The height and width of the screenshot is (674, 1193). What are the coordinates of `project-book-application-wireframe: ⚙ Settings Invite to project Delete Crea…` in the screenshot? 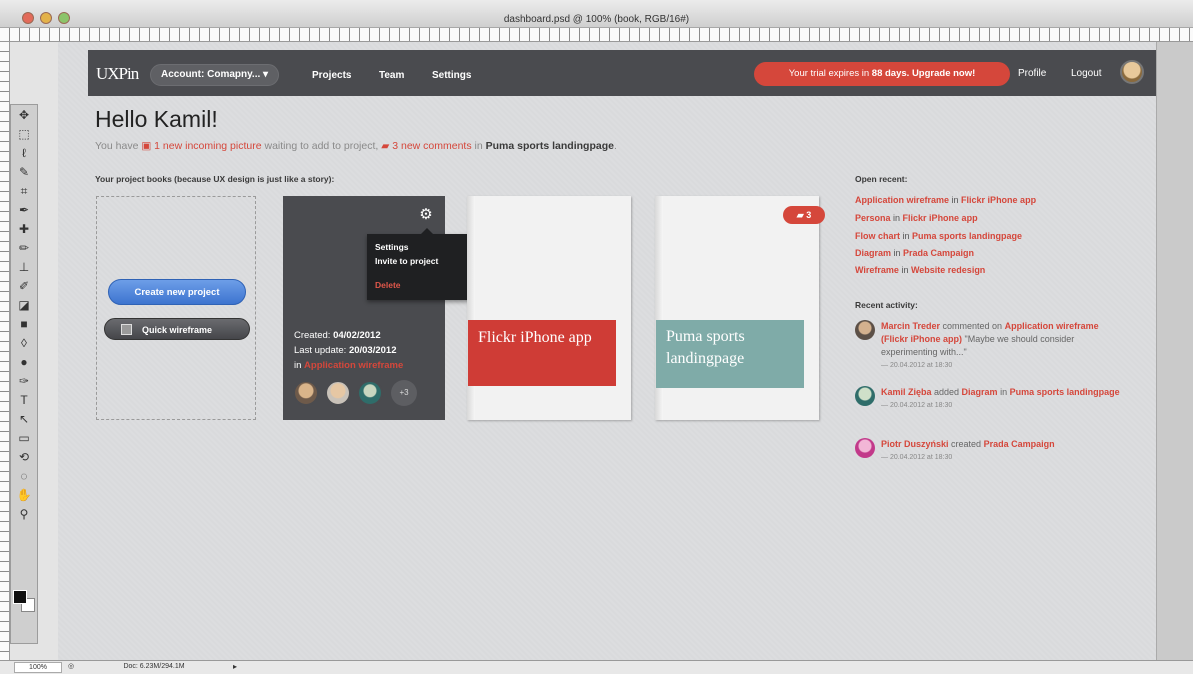 It's located at (383, 308).